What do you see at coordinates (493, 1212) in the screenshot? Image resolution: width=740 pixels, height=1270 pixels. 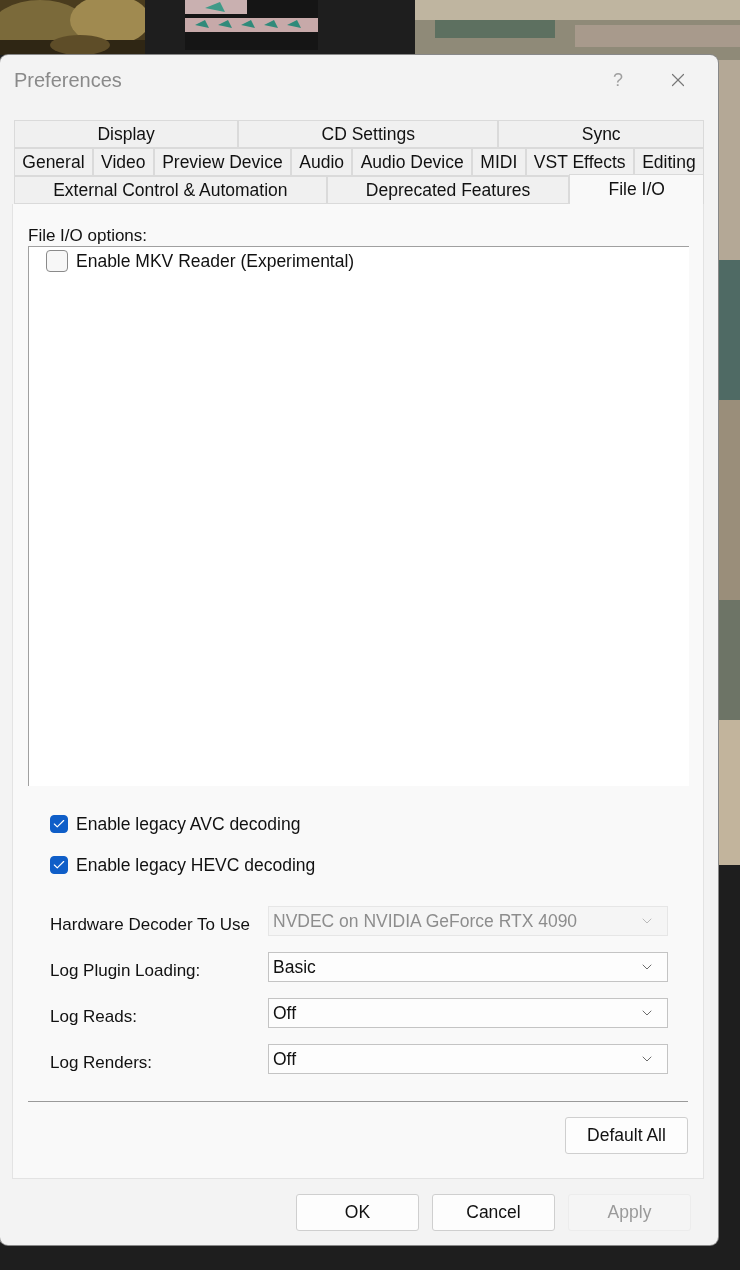 I see `dialog-button: Cancel` at bounding box center [493, 1212].